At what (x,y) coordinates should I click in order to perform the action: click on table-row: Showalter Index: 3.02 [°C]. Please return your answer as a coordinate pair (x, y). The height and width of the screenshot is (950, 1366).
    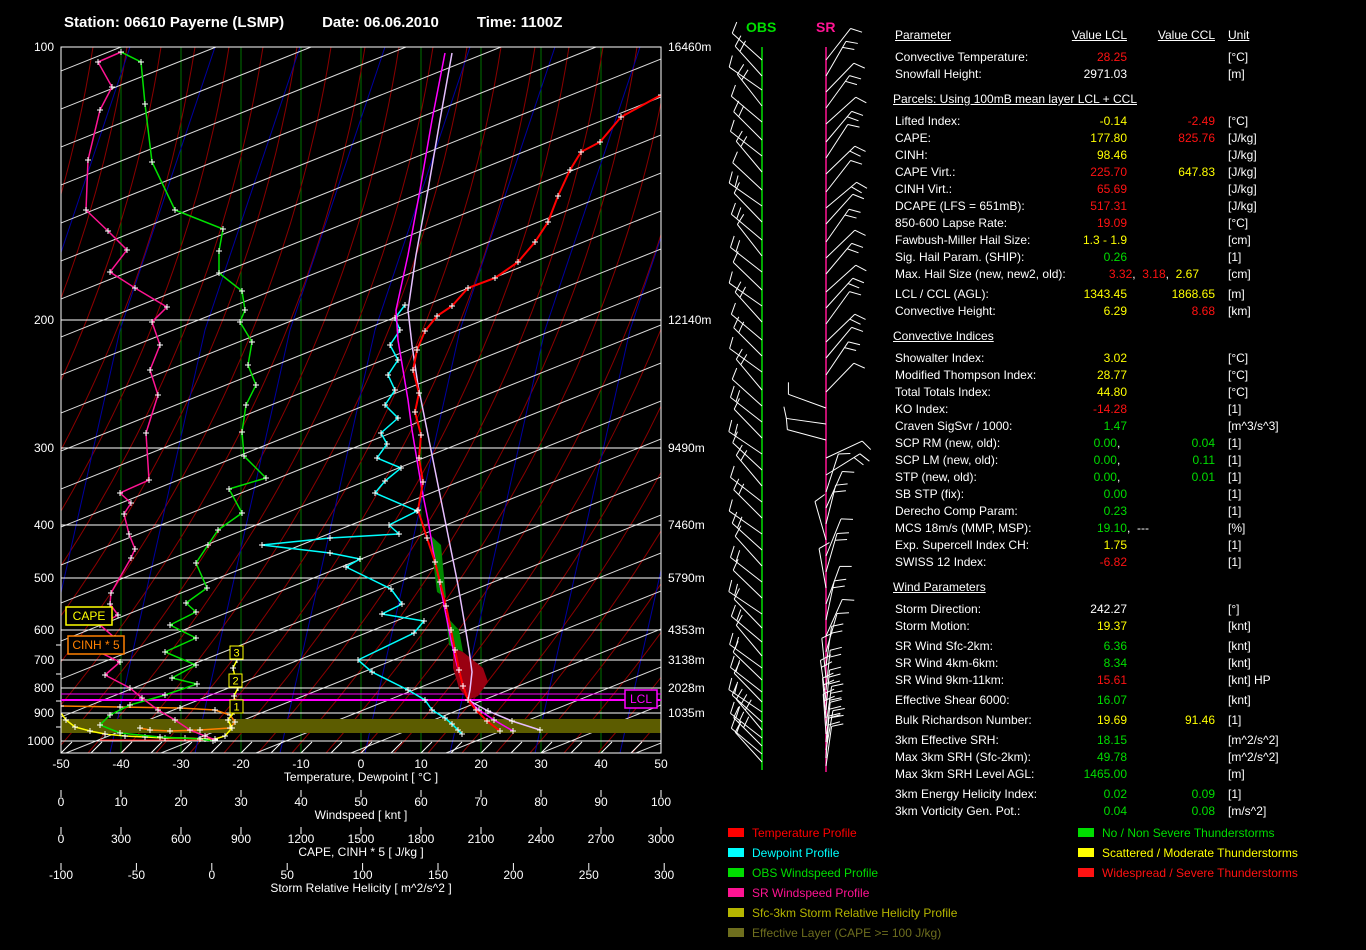
    Looking at the image, I should click on (1072, 358).